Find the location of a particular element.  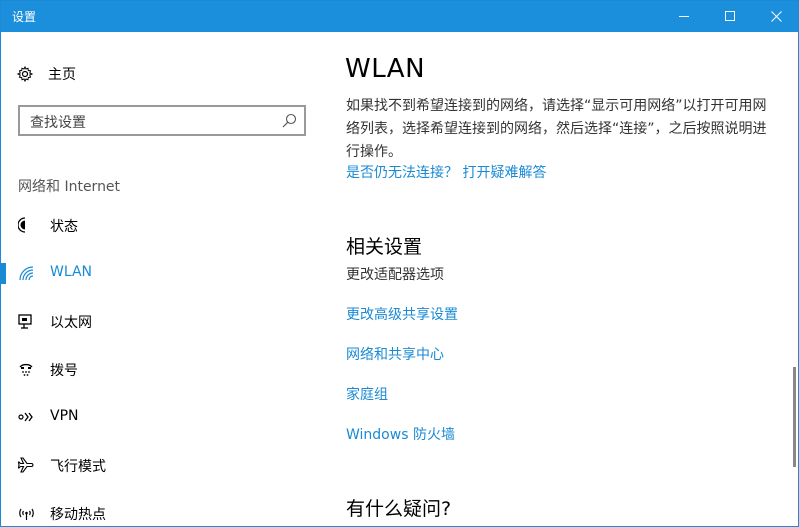

title-bar: 设置 is located at coordinates (399, 16).